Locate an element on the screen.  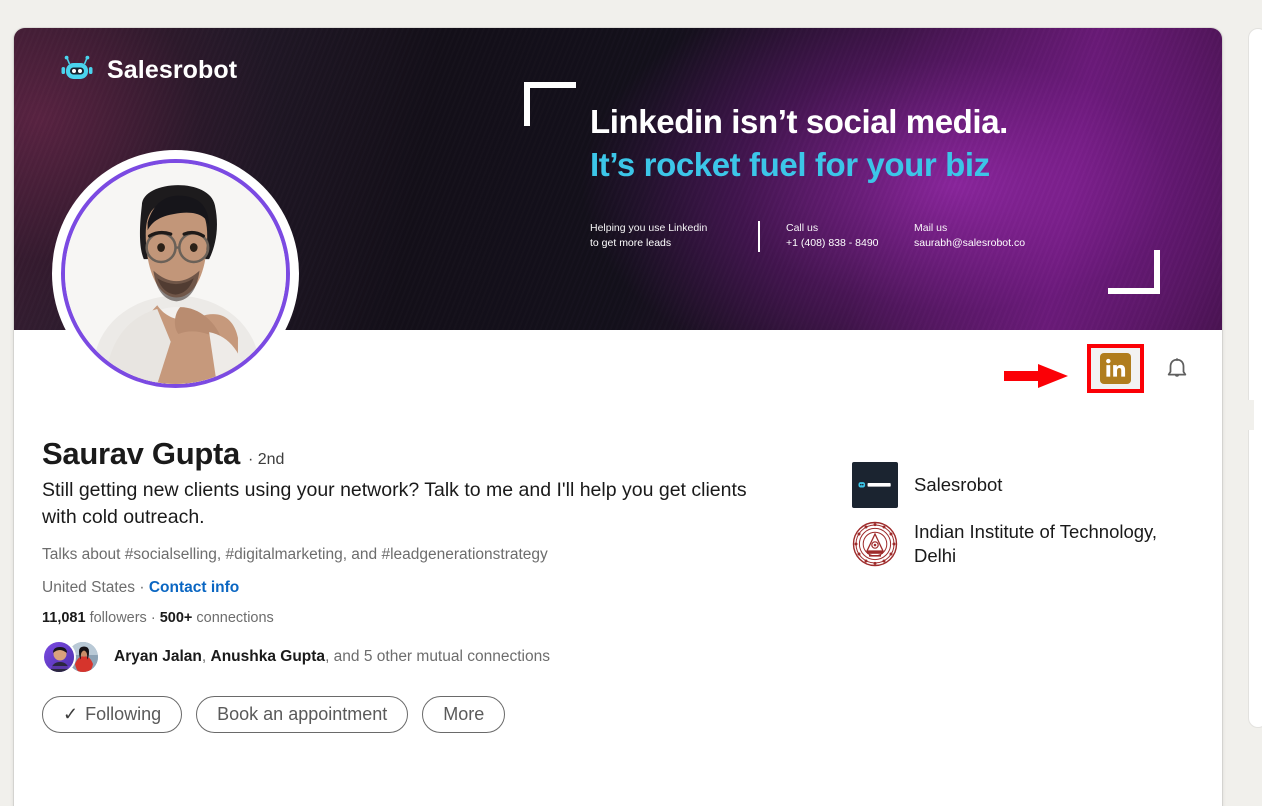
education-name: Indian Institute of Technology, Delhi is located at coordinates (1036, 543).